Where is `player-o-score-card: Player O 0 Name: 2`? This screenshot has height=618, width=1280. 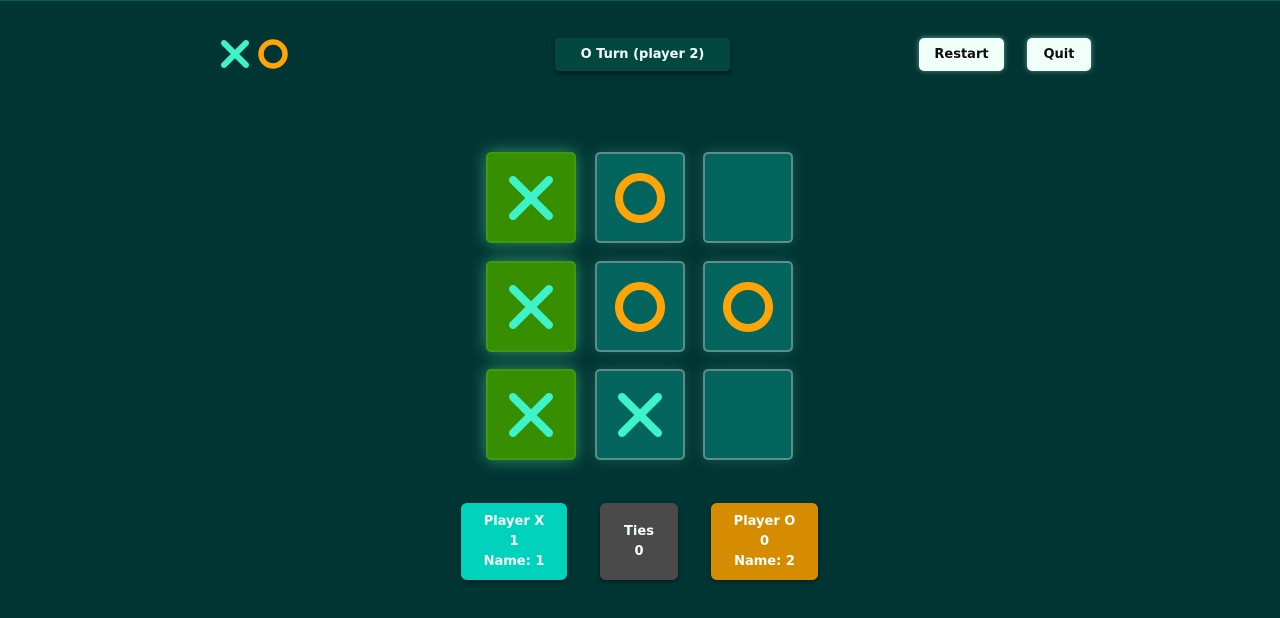
player-o-score-card: Player O 0 Name: 2 is located at coordinates (764, 541).